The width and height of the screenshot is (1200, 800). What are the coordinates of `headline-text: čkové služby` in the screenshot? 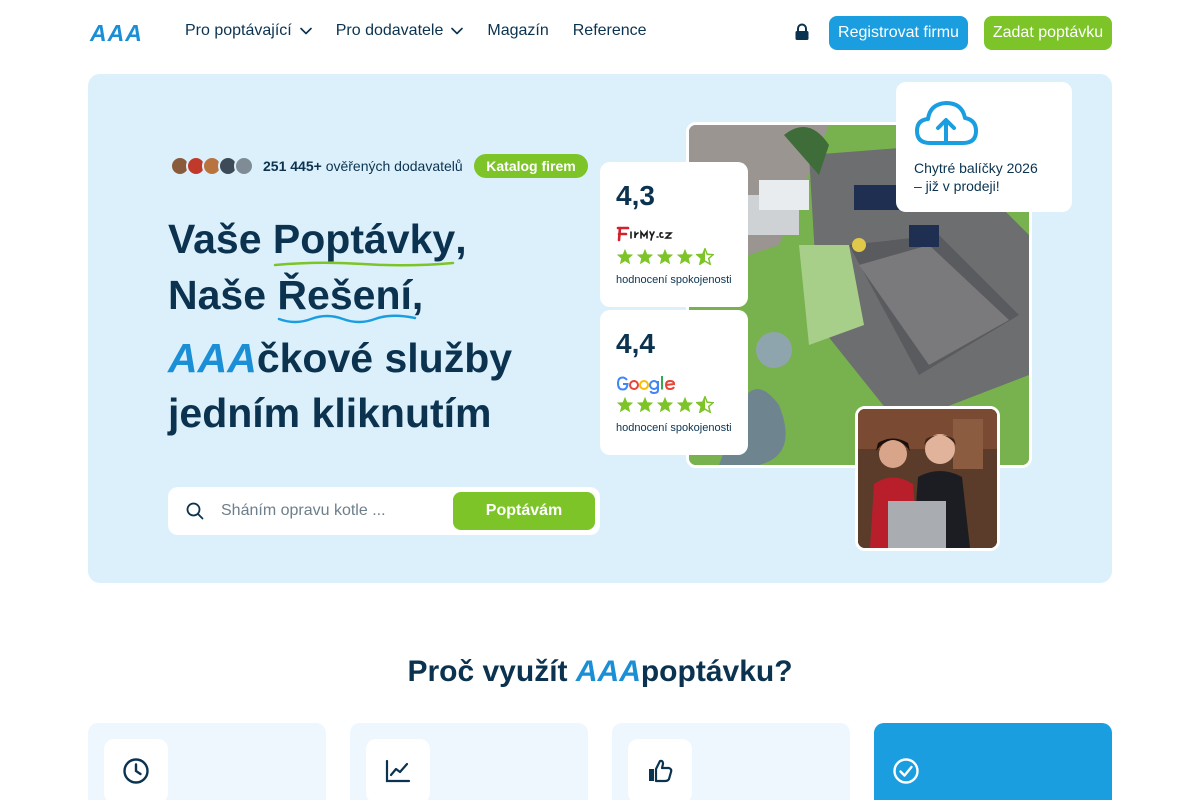 It's located at (384, 358).